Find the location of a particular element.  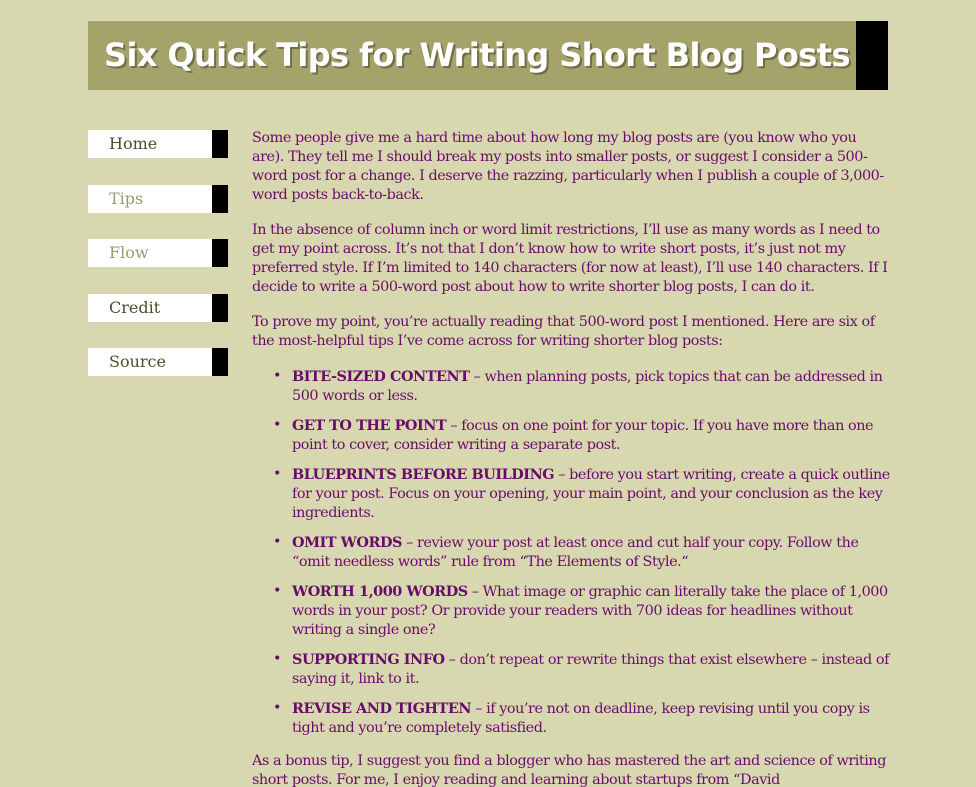

nav-item-label: Tips is located at coordinates (126, 198).